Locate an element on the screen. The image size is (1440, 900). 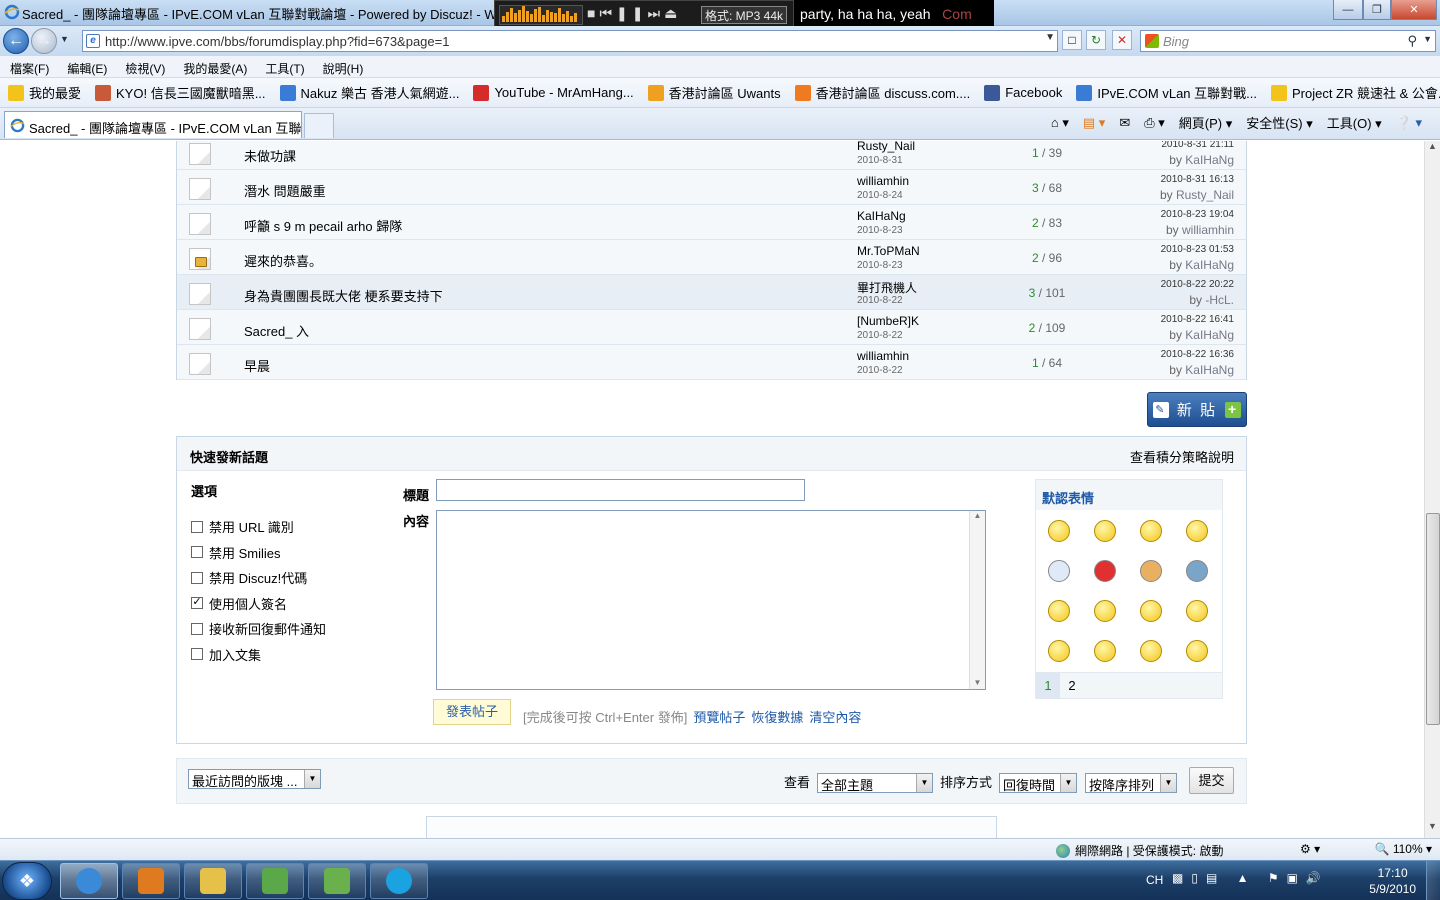
last-post-time: 2010-8-22 20:22 is located at coordinates (1197, 284).